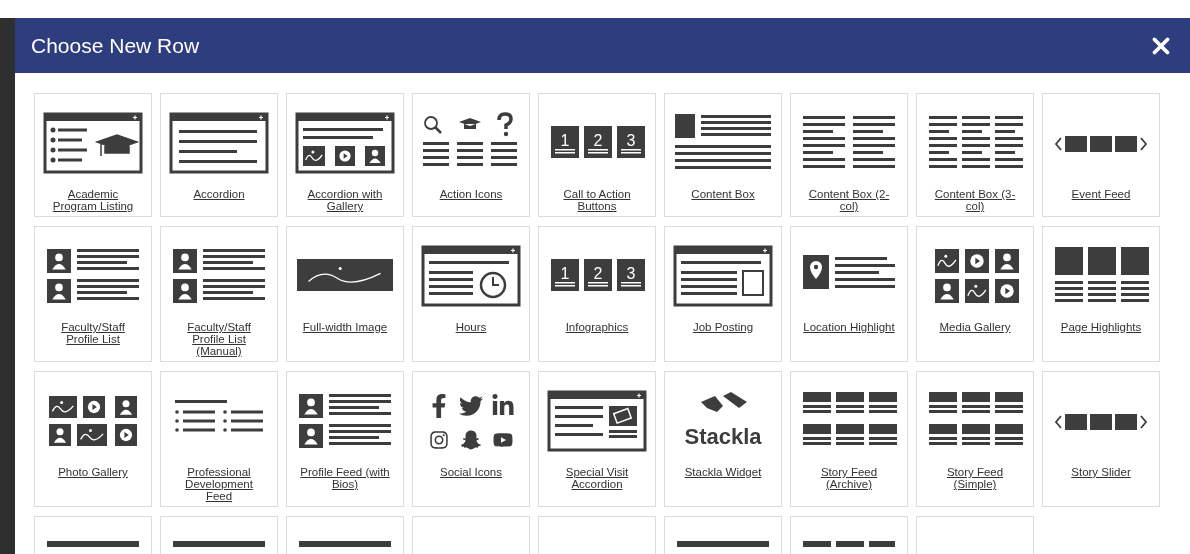 The image size is (1190, 554). I want to click on row-type-tile: Faculty/Staff Profile List, so click(93, 294).